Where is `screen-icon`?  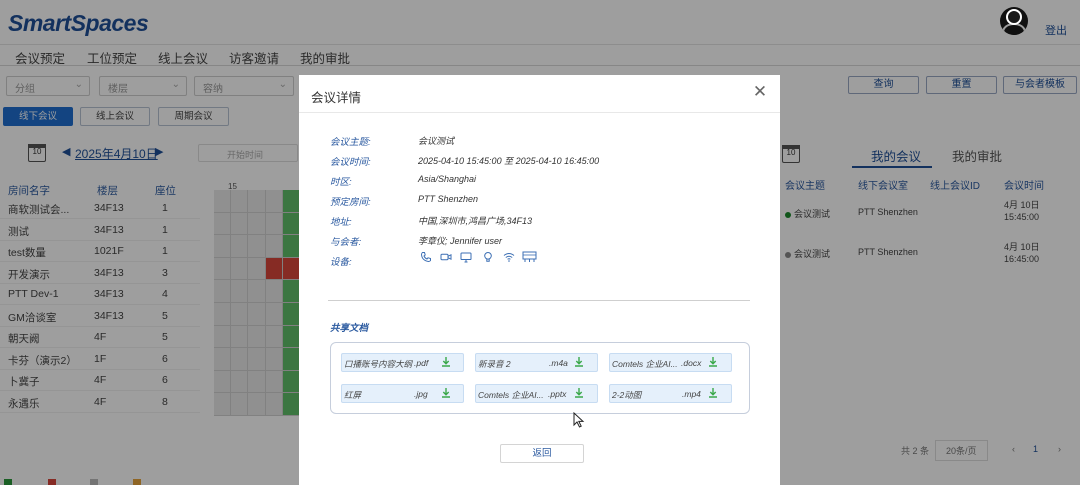 screen-icon is located at coordinates (466, 257).